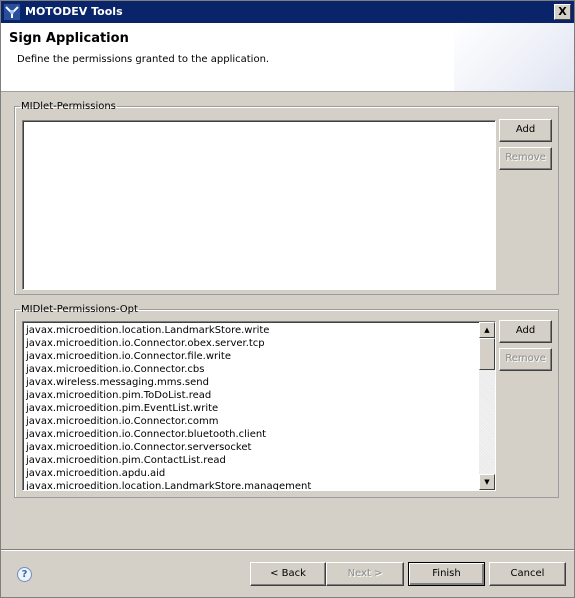 Image resolution: width=575 pixels, height=598 pixels. What do you see at coordinates (69, 38) in the screenshot?
I see `page-title: Sign Application` at bounding box center [69, 38].